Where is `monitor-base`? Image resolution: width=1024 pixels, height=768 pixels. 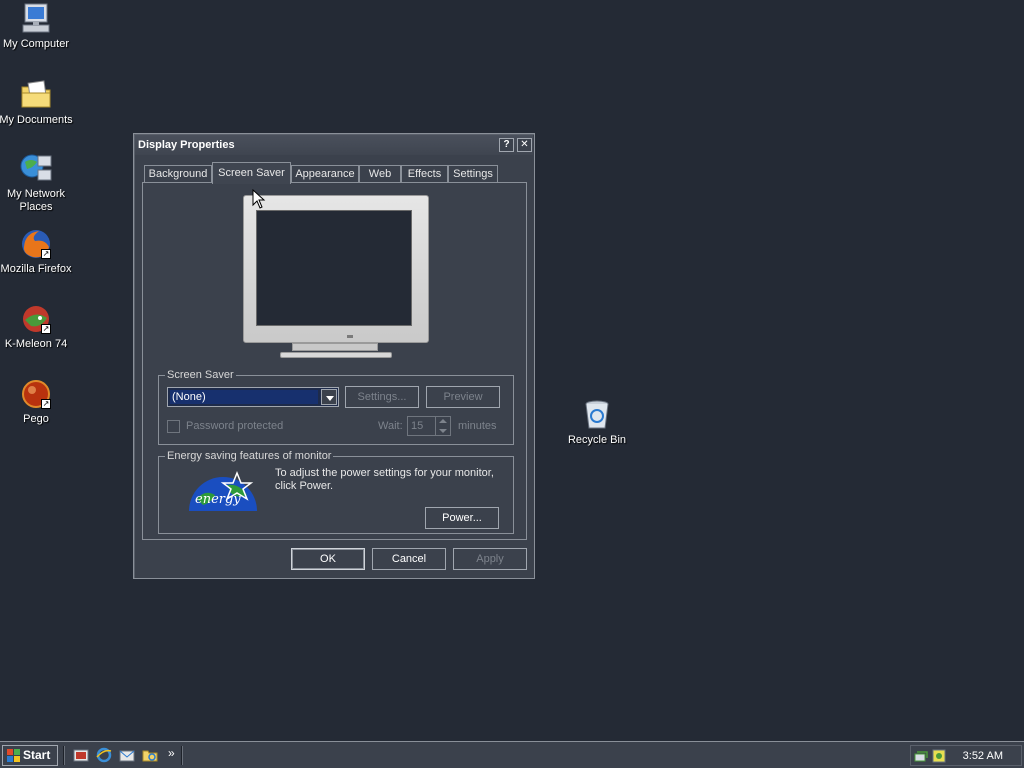
monitor-base is located at coordinates (336, 355).